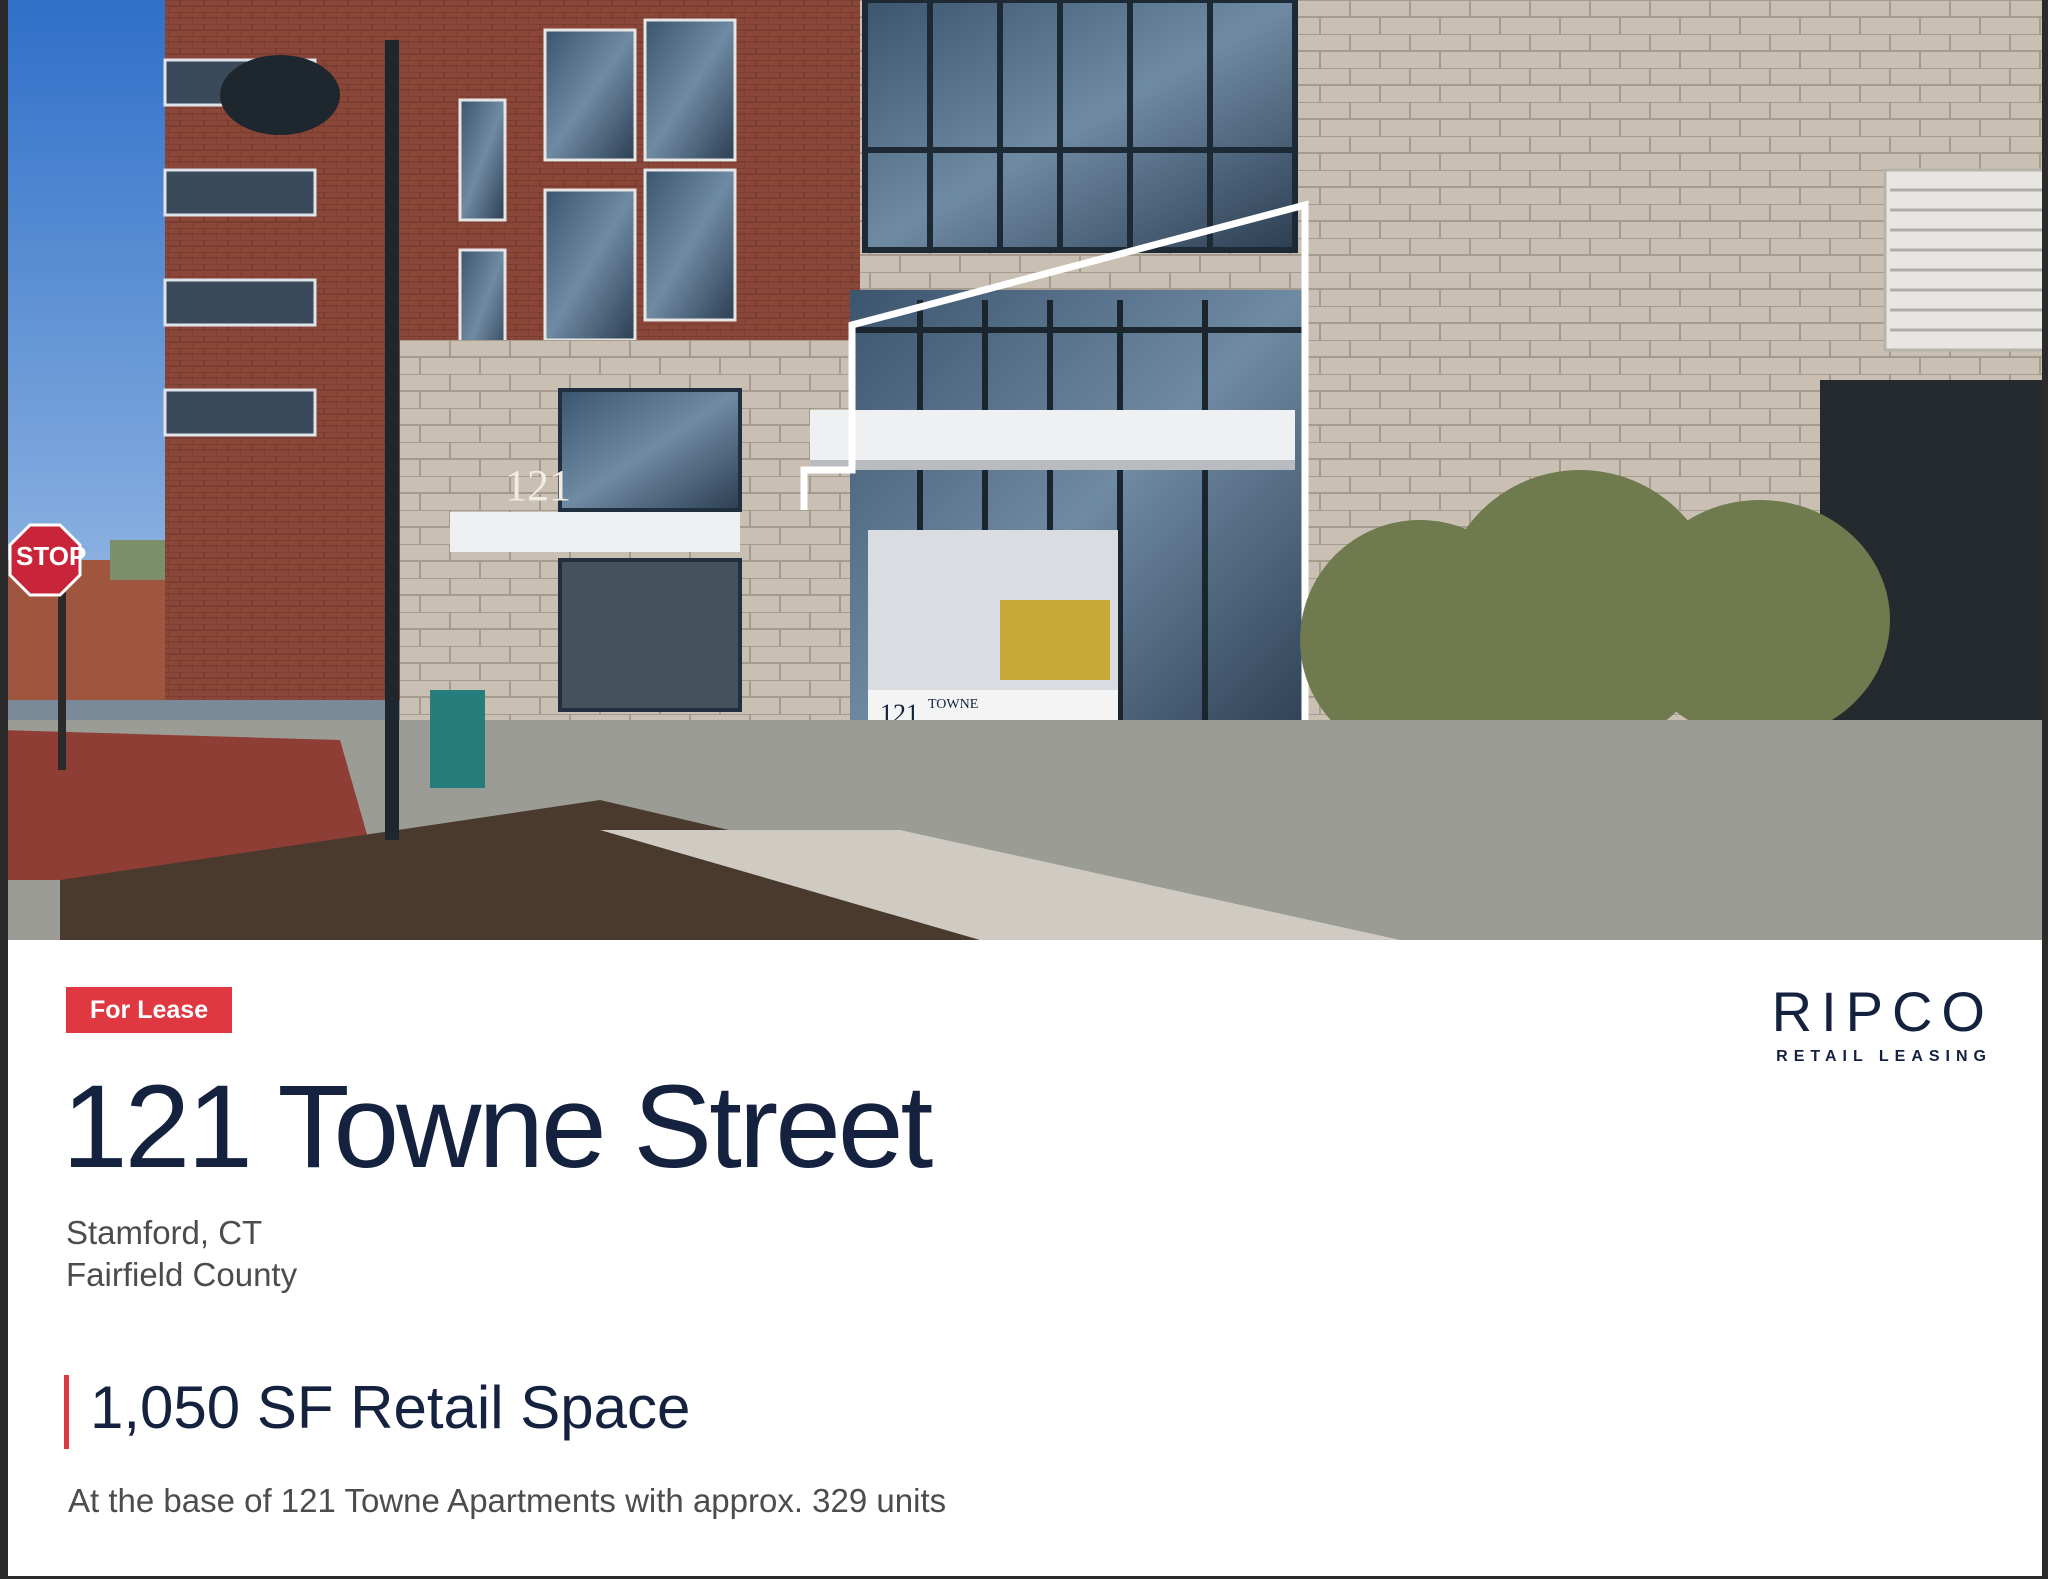 The width and height of the screenshot is (2048, 1579). Describe the element at coordinates (182, 1274) in the screenshot. I see `location-county: Fairfield County` at that location.